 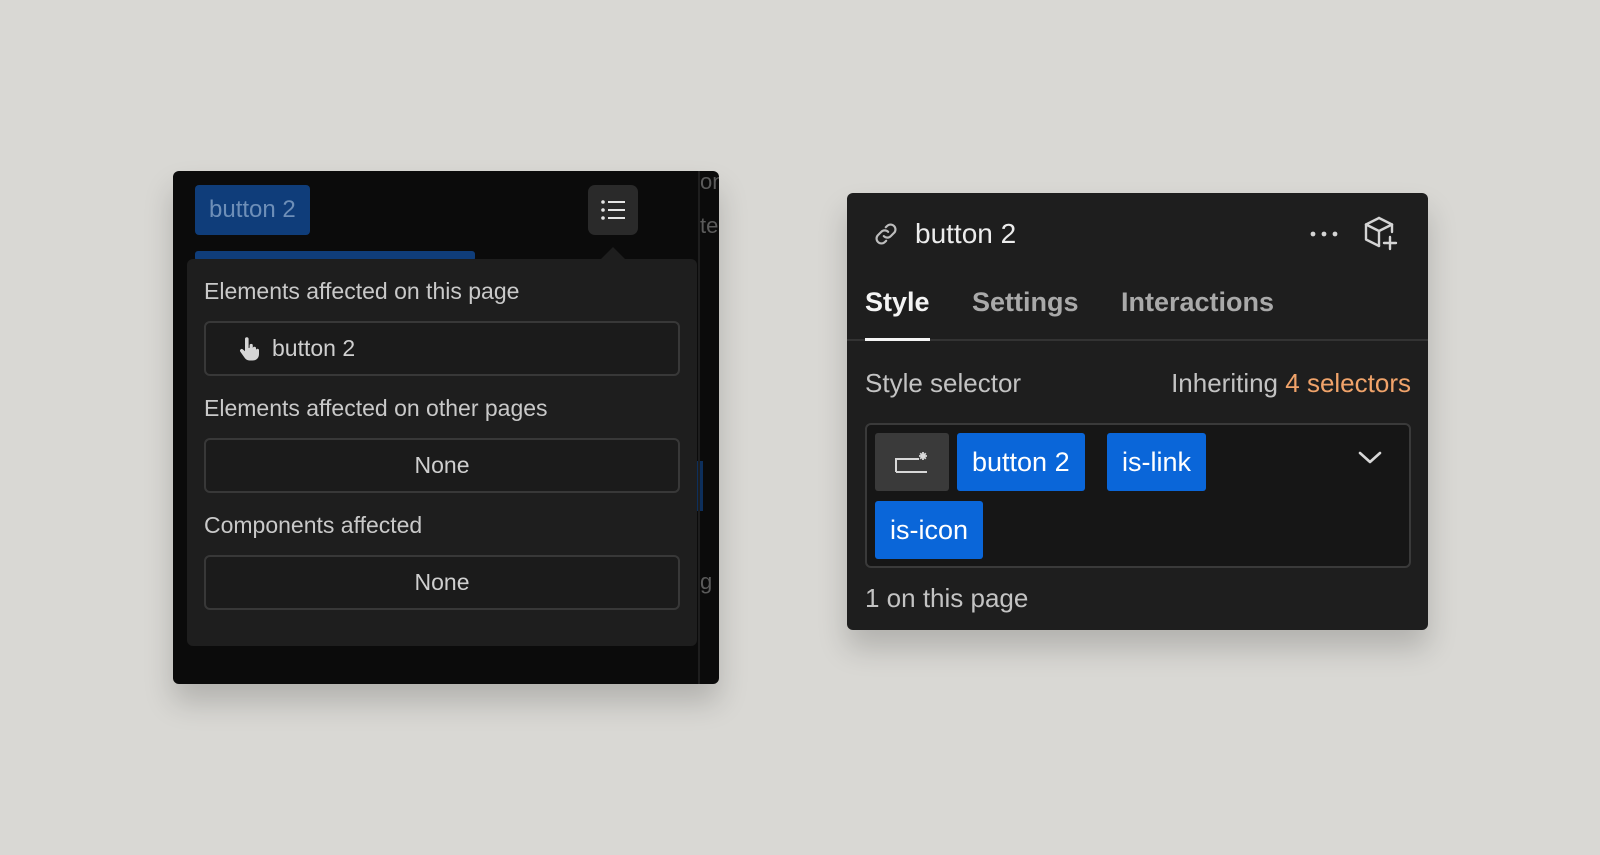 I want to click on more-horizontal-icon, so click(x=1324, y=234).